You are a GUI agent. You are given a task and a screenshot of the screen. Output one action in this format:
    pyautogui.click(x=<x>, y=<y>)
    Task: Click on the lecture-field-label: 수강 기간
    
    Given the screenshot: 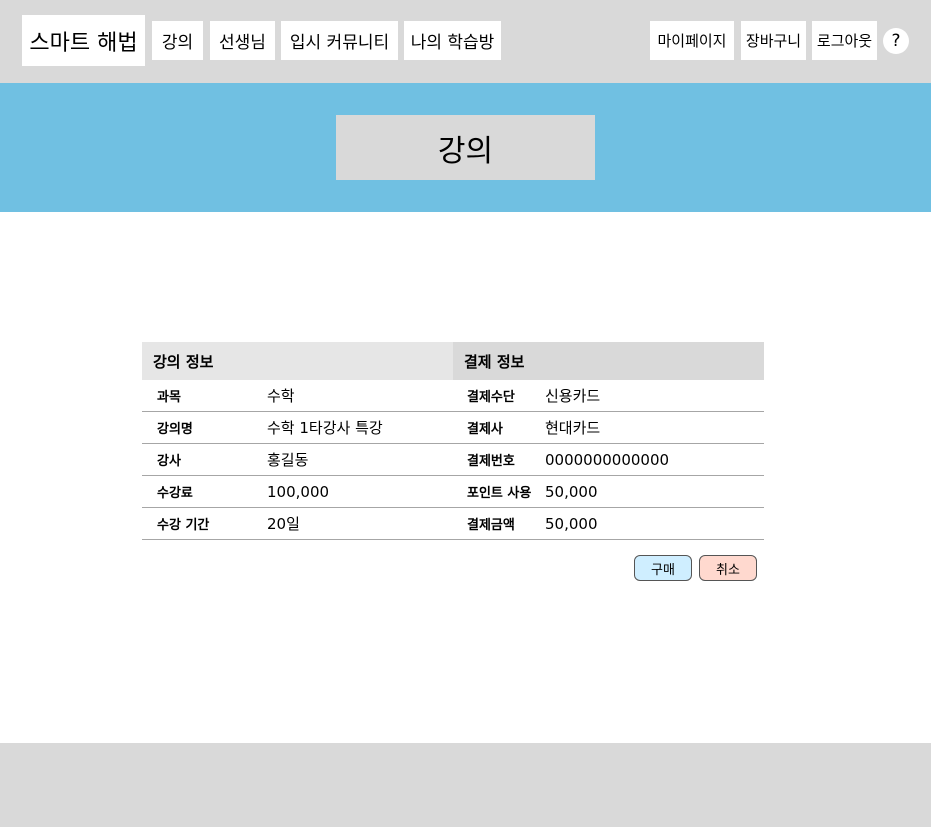 What is the action you would take?
    pyautogui.click(x=183, y=525)
    